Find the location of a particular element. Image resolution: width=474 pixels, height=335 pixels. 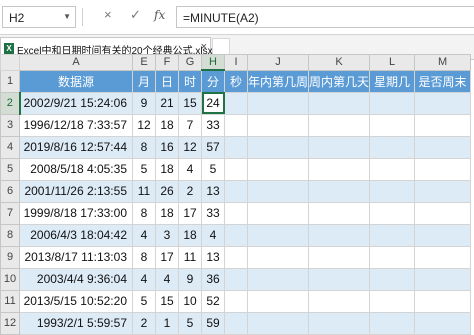

column-header-m: M is located at coordinates (443, 62).